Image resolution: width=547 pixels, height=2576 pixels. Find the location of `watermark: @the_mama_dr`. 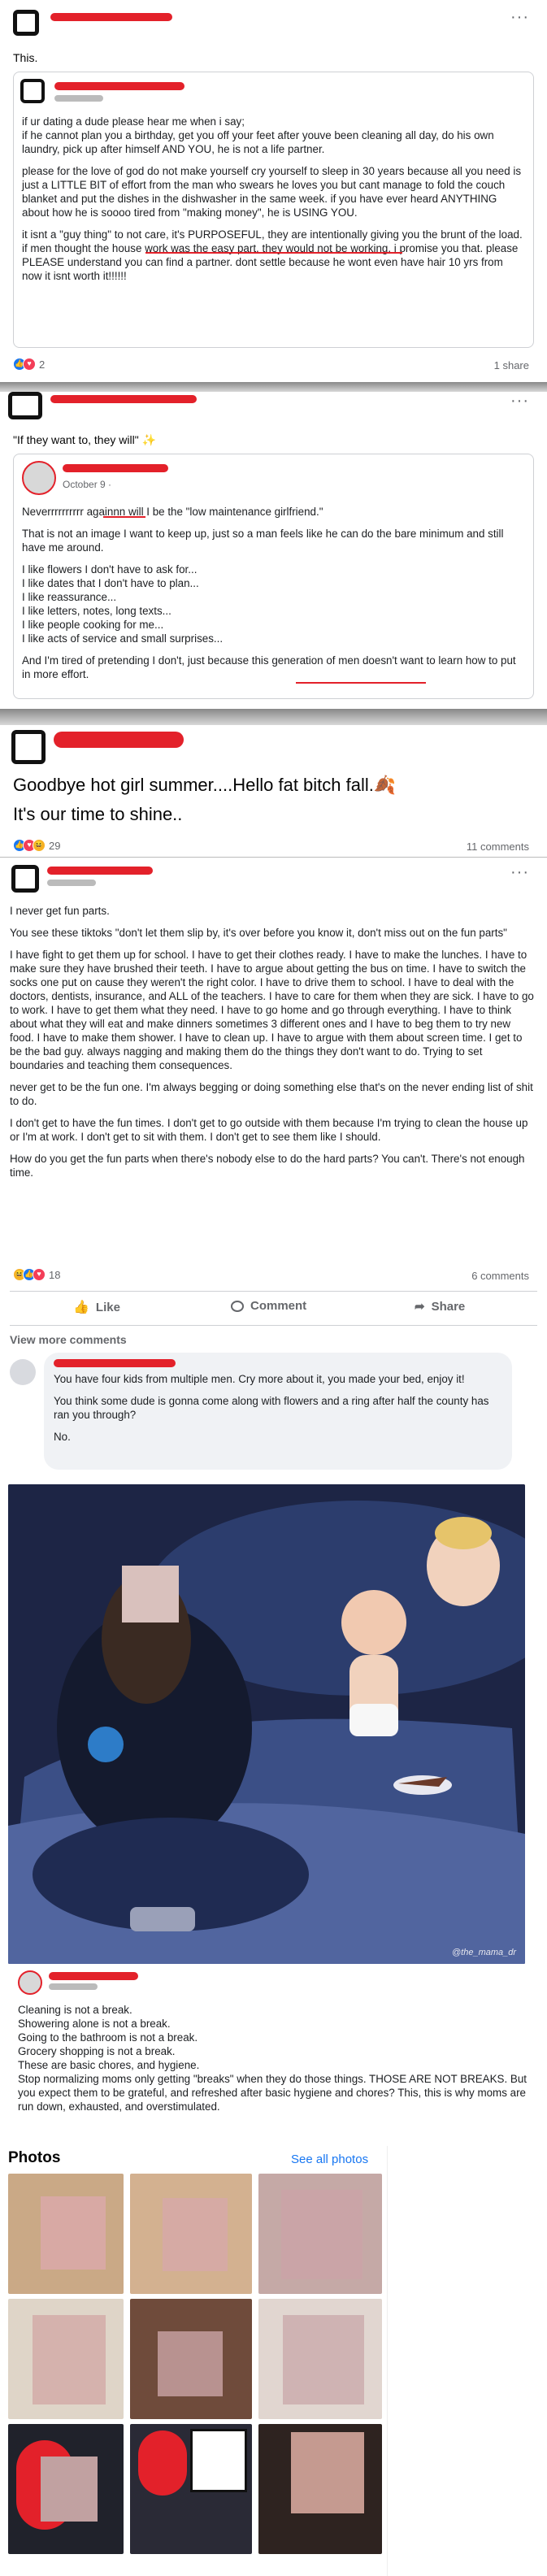

watermark: @the_mama_dr is located at coordinates (484, 1952).